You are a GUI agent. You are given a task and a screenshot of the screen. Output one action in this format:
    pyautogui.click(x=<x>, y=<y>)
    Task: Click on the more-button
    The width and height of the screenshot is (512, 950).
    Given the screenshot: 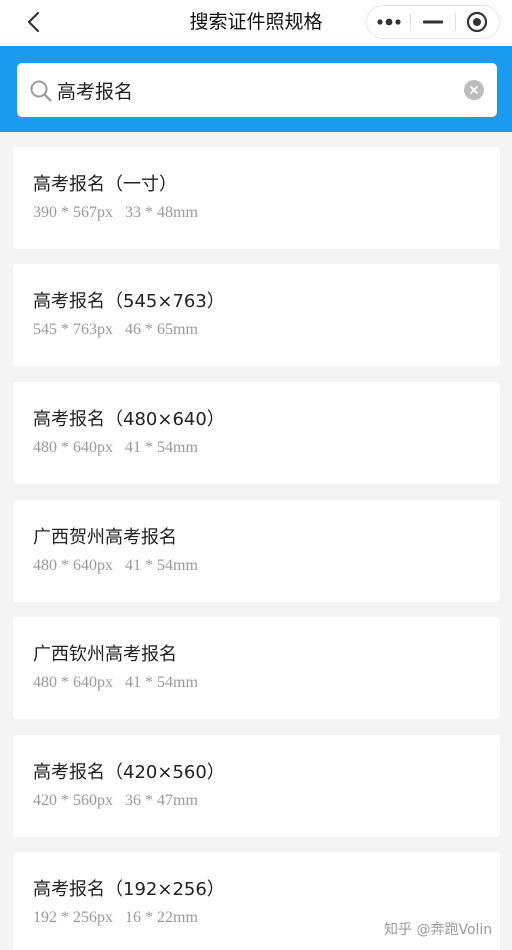 What is the action you would take?
    pyautogui.click(x=388, y=22)
    